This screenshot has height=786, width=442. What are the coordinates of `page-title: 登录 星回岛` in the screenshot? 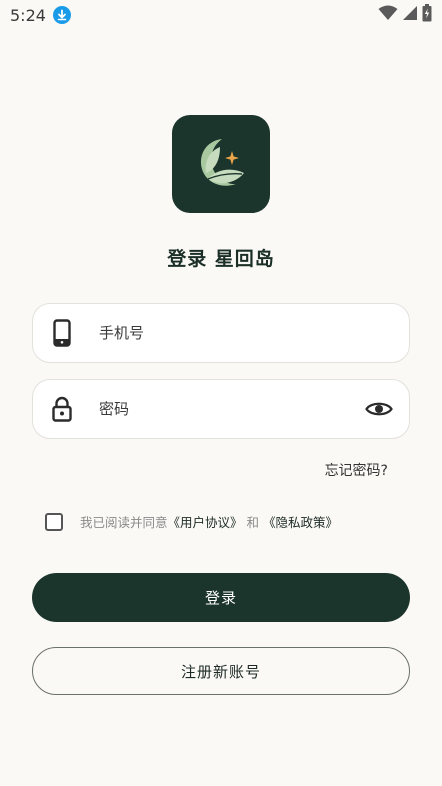 It's located at (221, 259).